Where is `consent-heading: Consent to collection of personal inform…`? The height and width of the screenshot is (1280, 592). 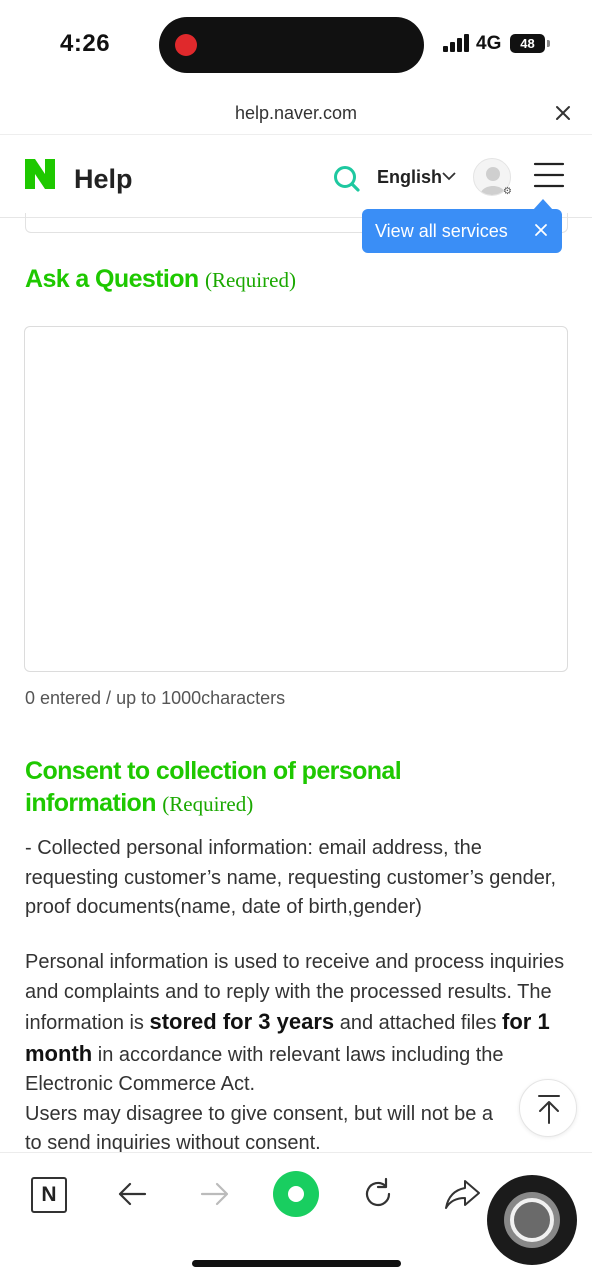 consent-heading: Consent to collection of personal inform… is located at coordinates (260, 787).